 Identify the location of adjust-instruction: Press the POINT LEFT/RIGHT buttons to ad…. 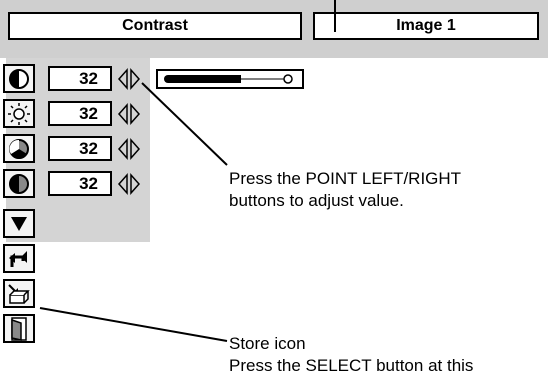
(345, 190).